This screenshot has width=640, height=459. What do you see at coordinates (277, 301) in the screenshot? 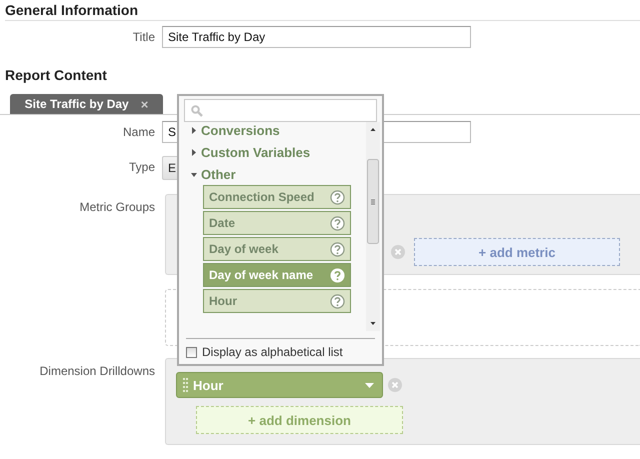
I see `dimension-option: Hour` at bounding box center [277, 301].